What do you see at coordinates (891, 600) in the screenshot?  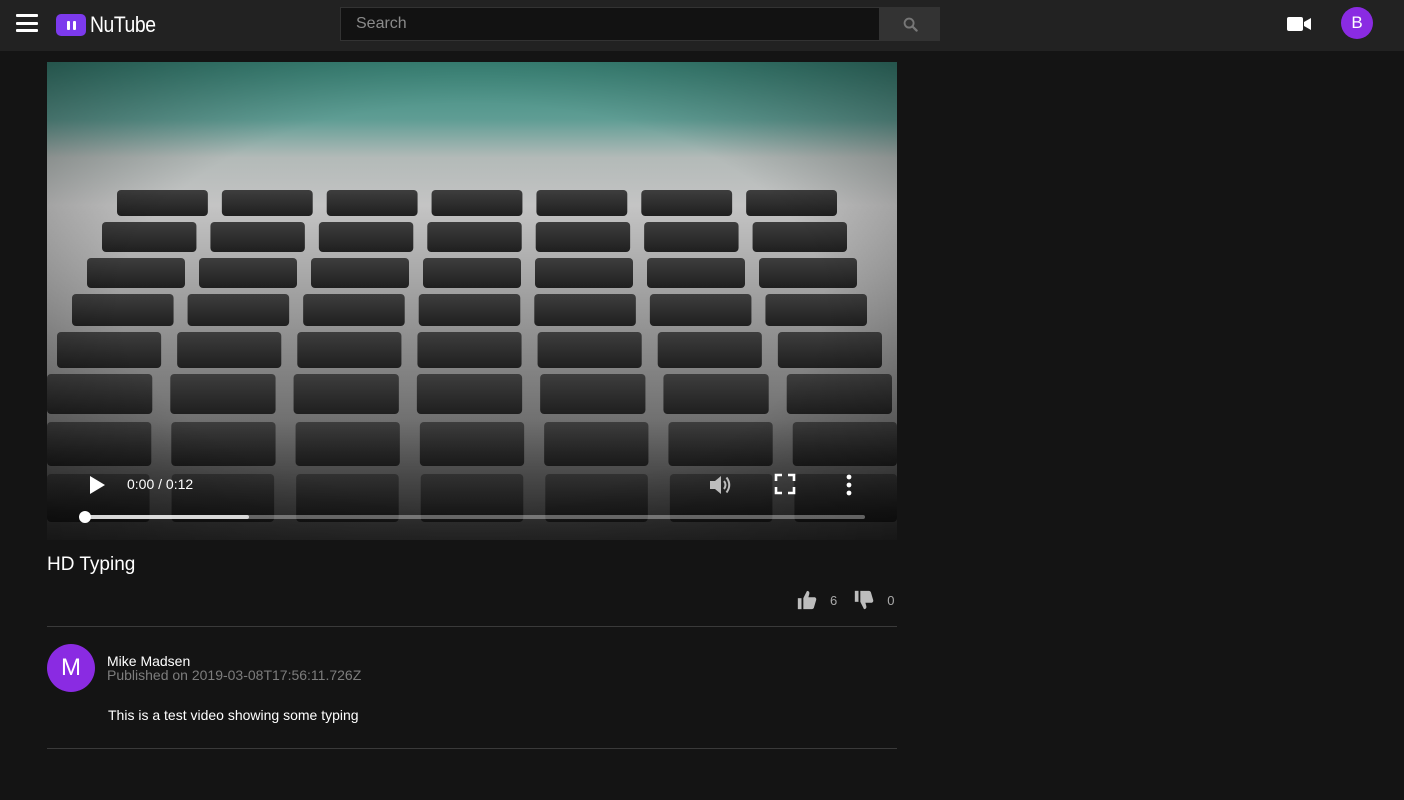 I see `dislike-count: 0` at bounding box center [891, 600].